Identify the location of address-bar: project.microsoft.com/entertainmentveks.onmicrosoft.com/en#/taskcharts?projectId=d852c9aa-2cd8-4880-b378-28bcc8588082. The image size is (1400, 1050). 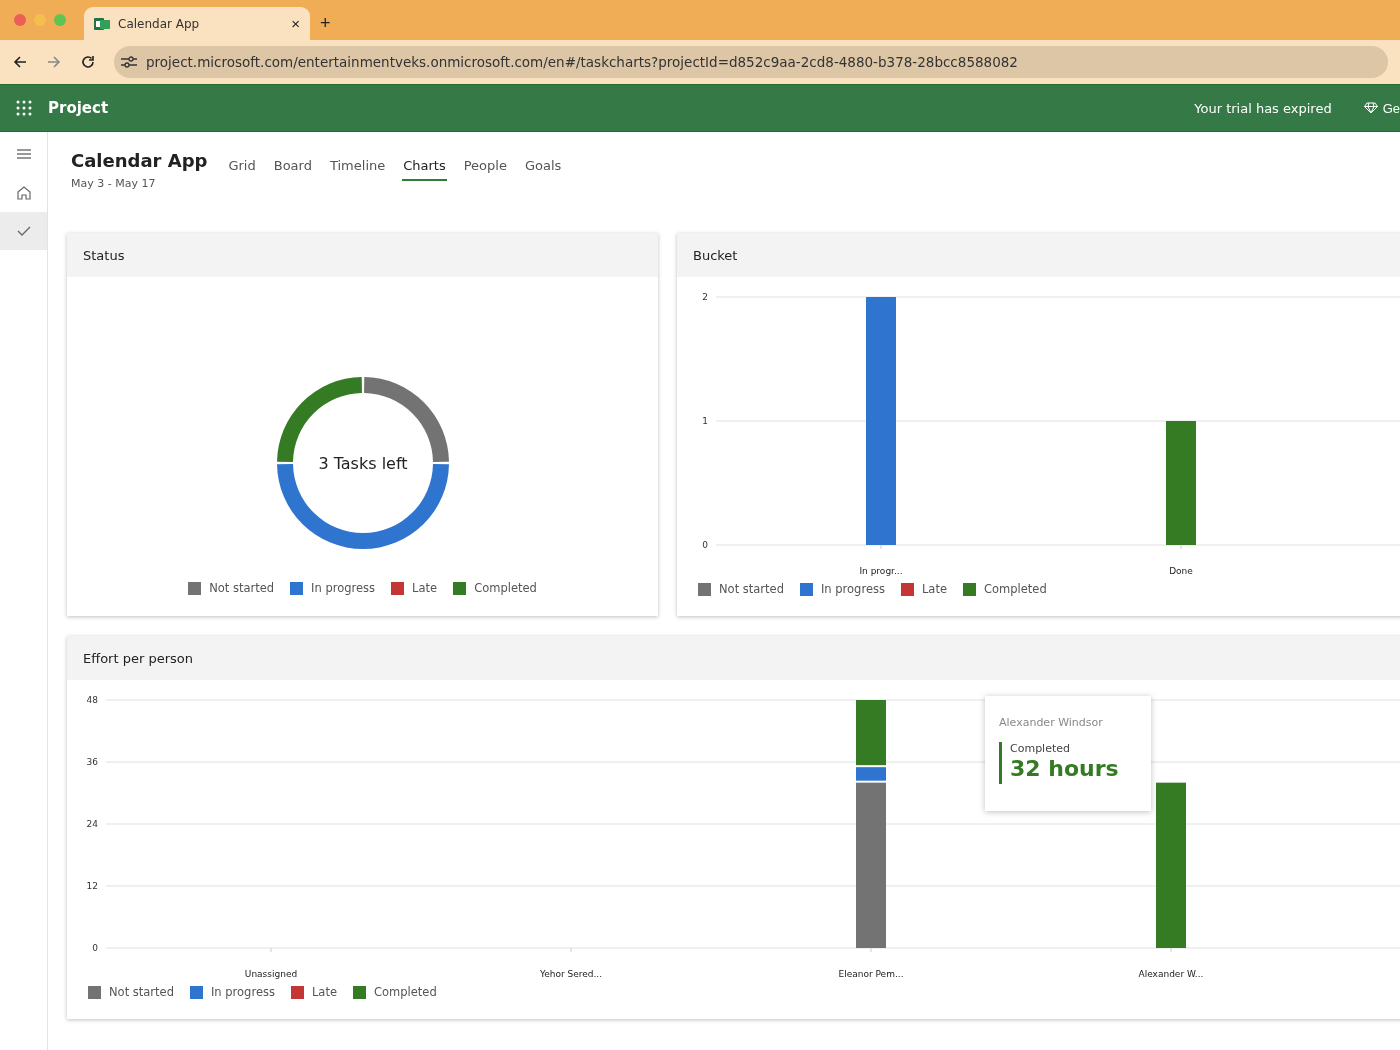
(751, 62).